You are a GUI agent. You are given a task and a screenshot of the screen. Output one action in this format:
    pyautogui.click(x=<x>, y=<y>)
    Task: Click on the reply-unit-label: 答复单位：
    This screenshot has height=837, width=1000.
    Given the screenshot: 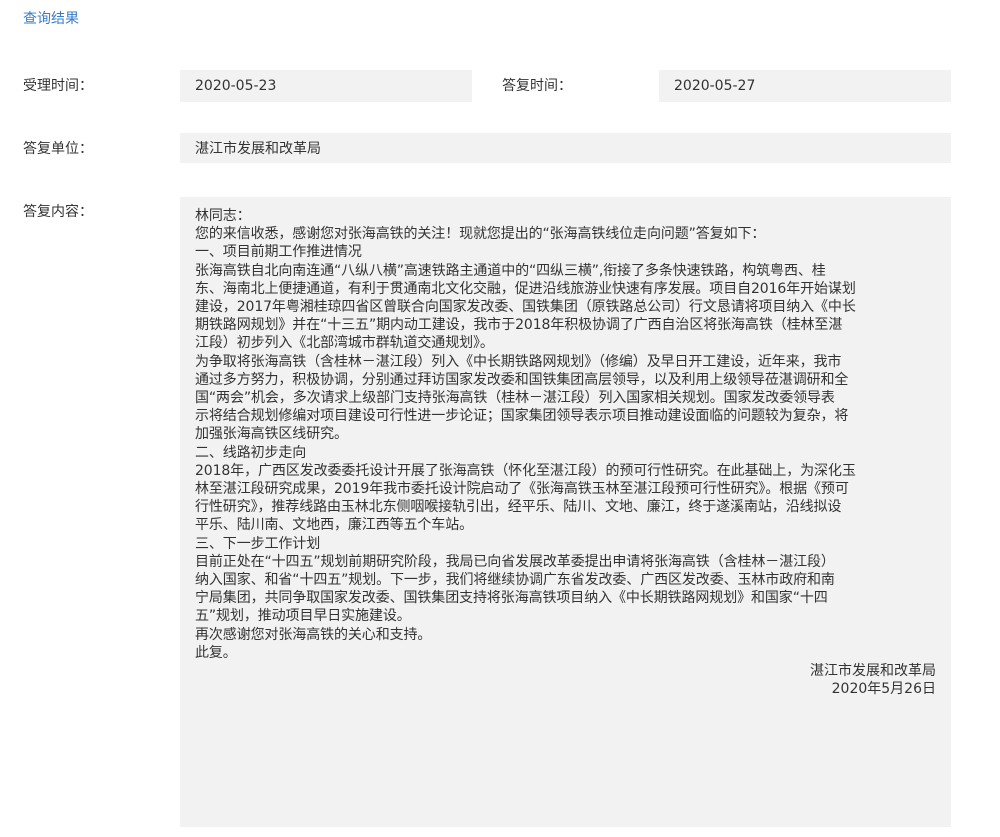 What is the action you would take?
    pyautogui.click(x=58, y=149)
    